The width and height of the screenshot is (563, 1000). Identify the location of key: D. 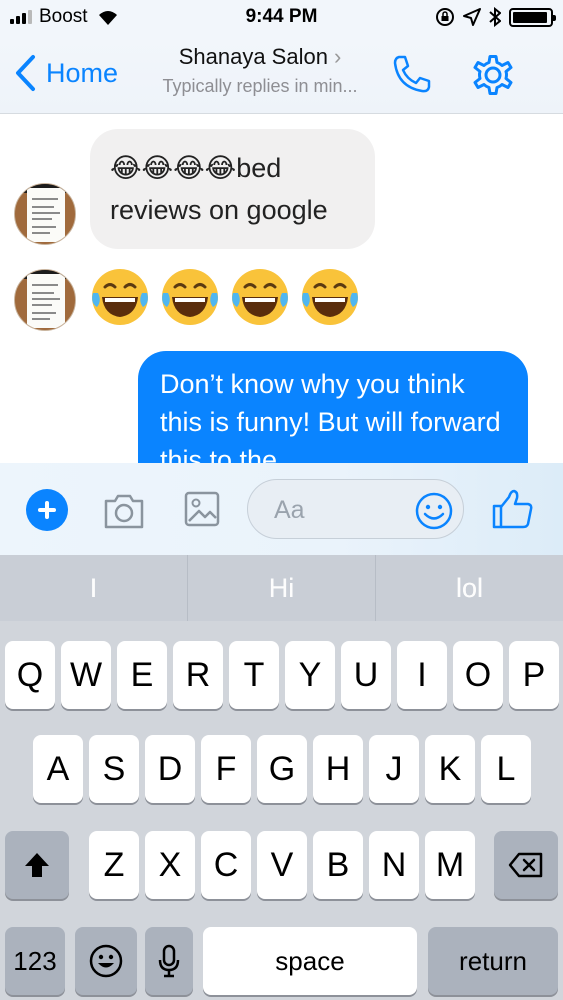
(170, 769).